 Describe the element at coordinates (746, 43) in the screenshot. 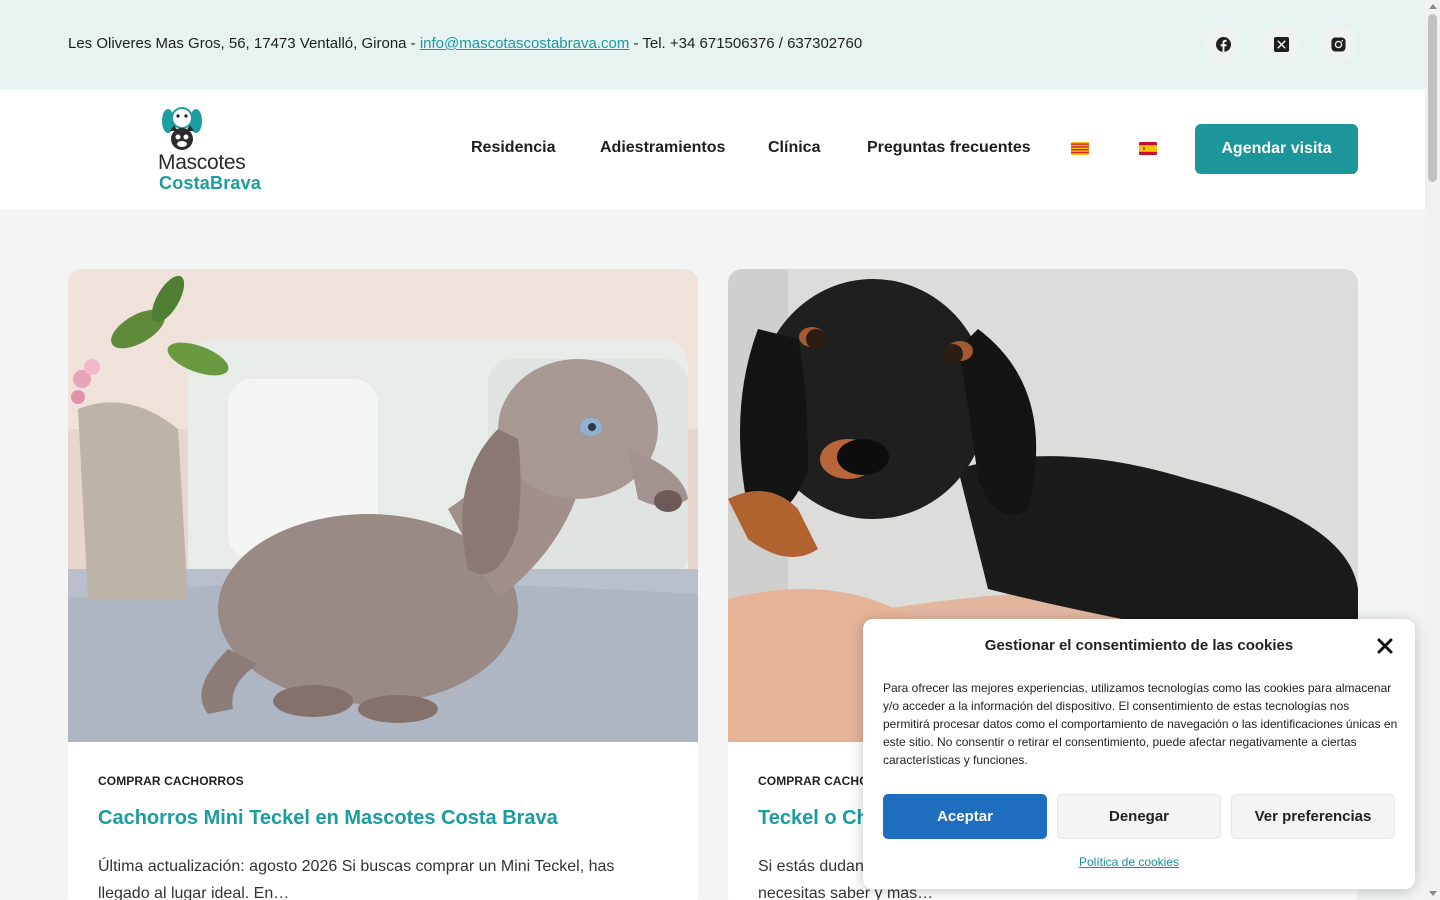

I see `phone-text: - Tel. +34 671506376 / 637302760` at that location.